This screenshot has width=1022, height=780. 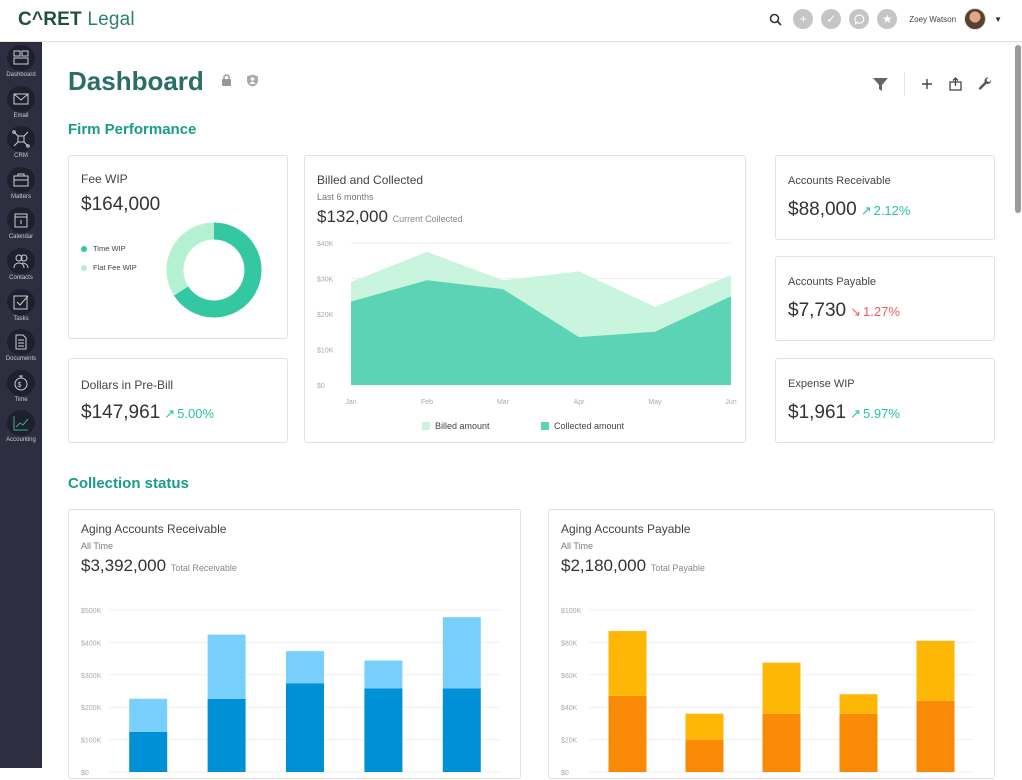 I want to click on app-logo: C^RET Legal, so click(x=76, y=20).